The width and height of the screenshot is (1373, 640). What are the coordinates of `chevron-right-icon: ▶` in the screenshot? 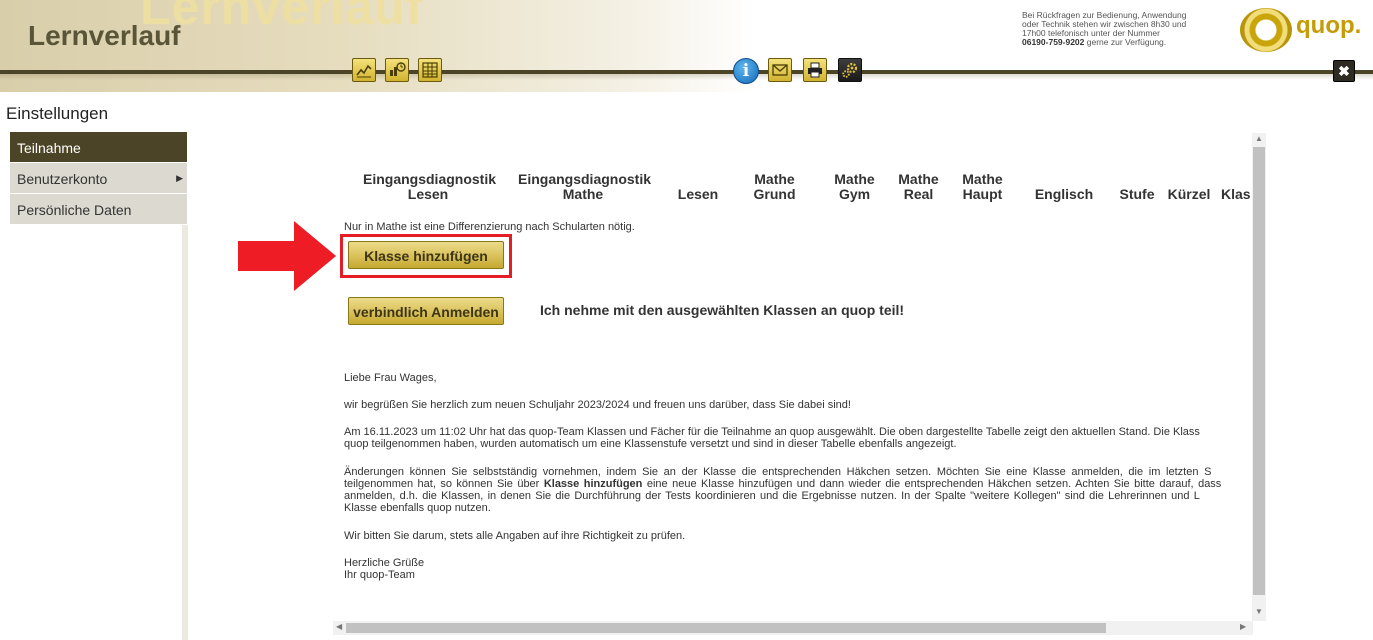 It's located at (179, 178).